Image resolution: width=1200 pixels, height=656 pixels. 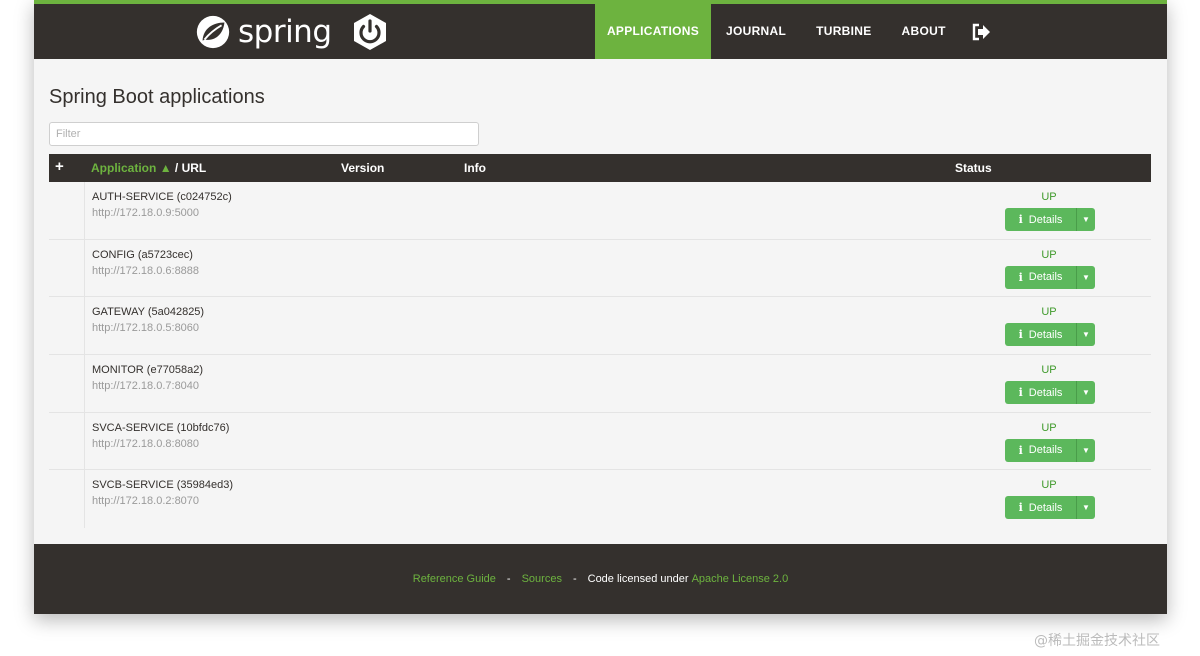 I want to click on column-url-label: / URL, so click(x=190, y=168).